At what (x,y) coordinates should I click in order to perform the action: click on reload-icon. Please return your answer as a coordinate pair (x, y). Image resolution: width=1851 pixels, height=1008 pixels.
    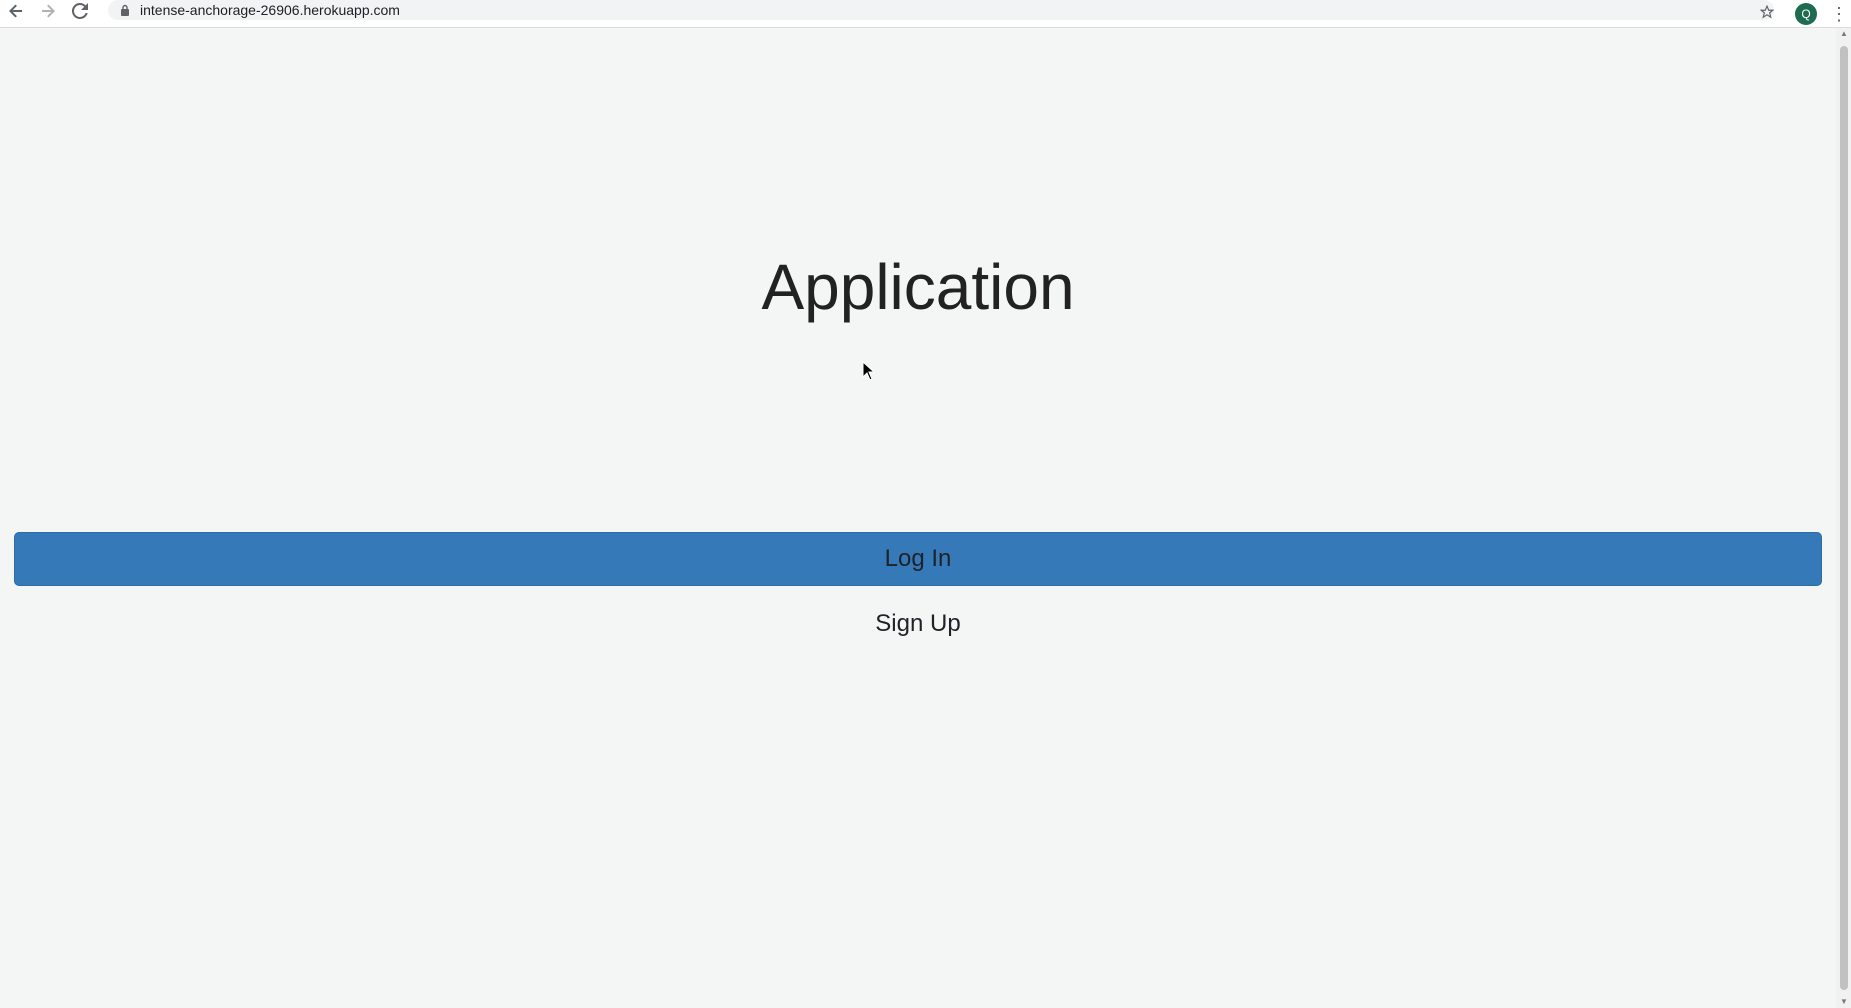
    Looking at the image, I should click on (79, 13).